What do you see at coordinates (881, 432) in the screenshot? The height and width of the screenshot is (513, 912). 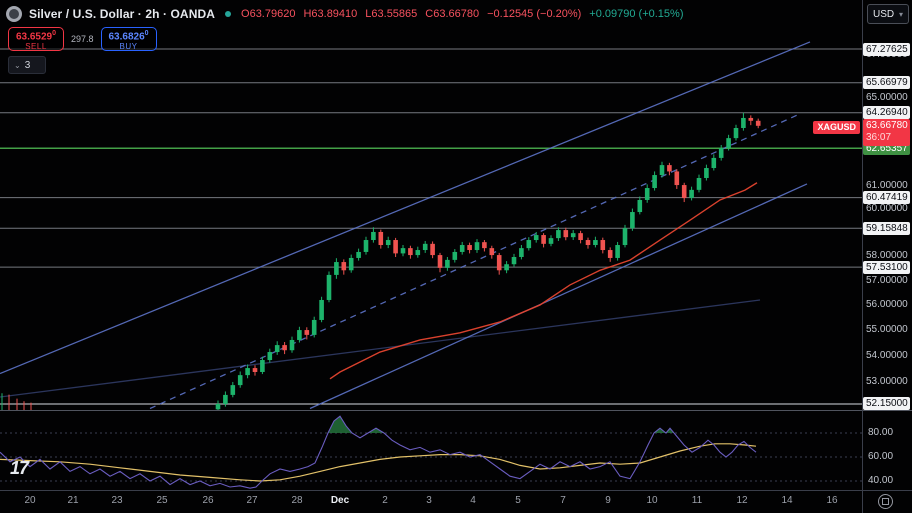 I see `rsi-axis-label: 80.00` at bounding box center [881, 432].